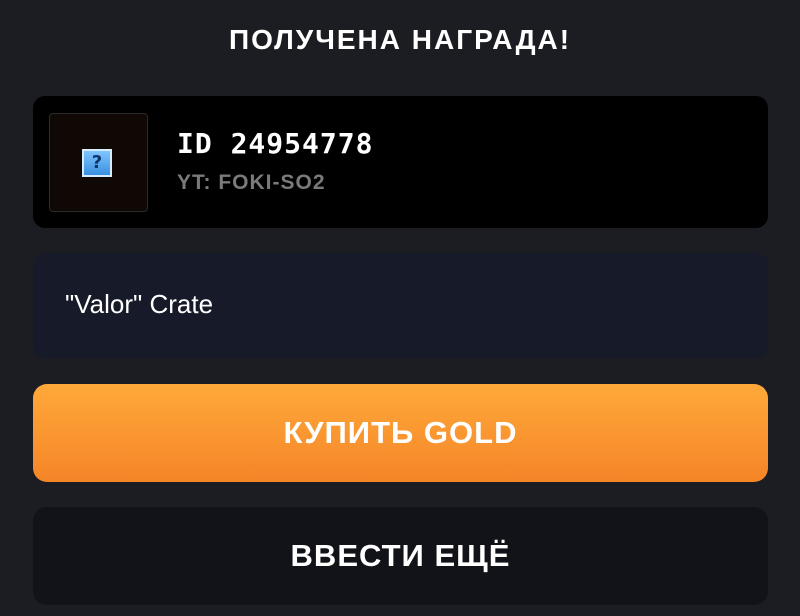 The width and height of the screenshot is (800, 616). Describe the element at coordinates (251, 182) in the screenshot. I see `player-tag: YT: FOKI-SO2` at that location.